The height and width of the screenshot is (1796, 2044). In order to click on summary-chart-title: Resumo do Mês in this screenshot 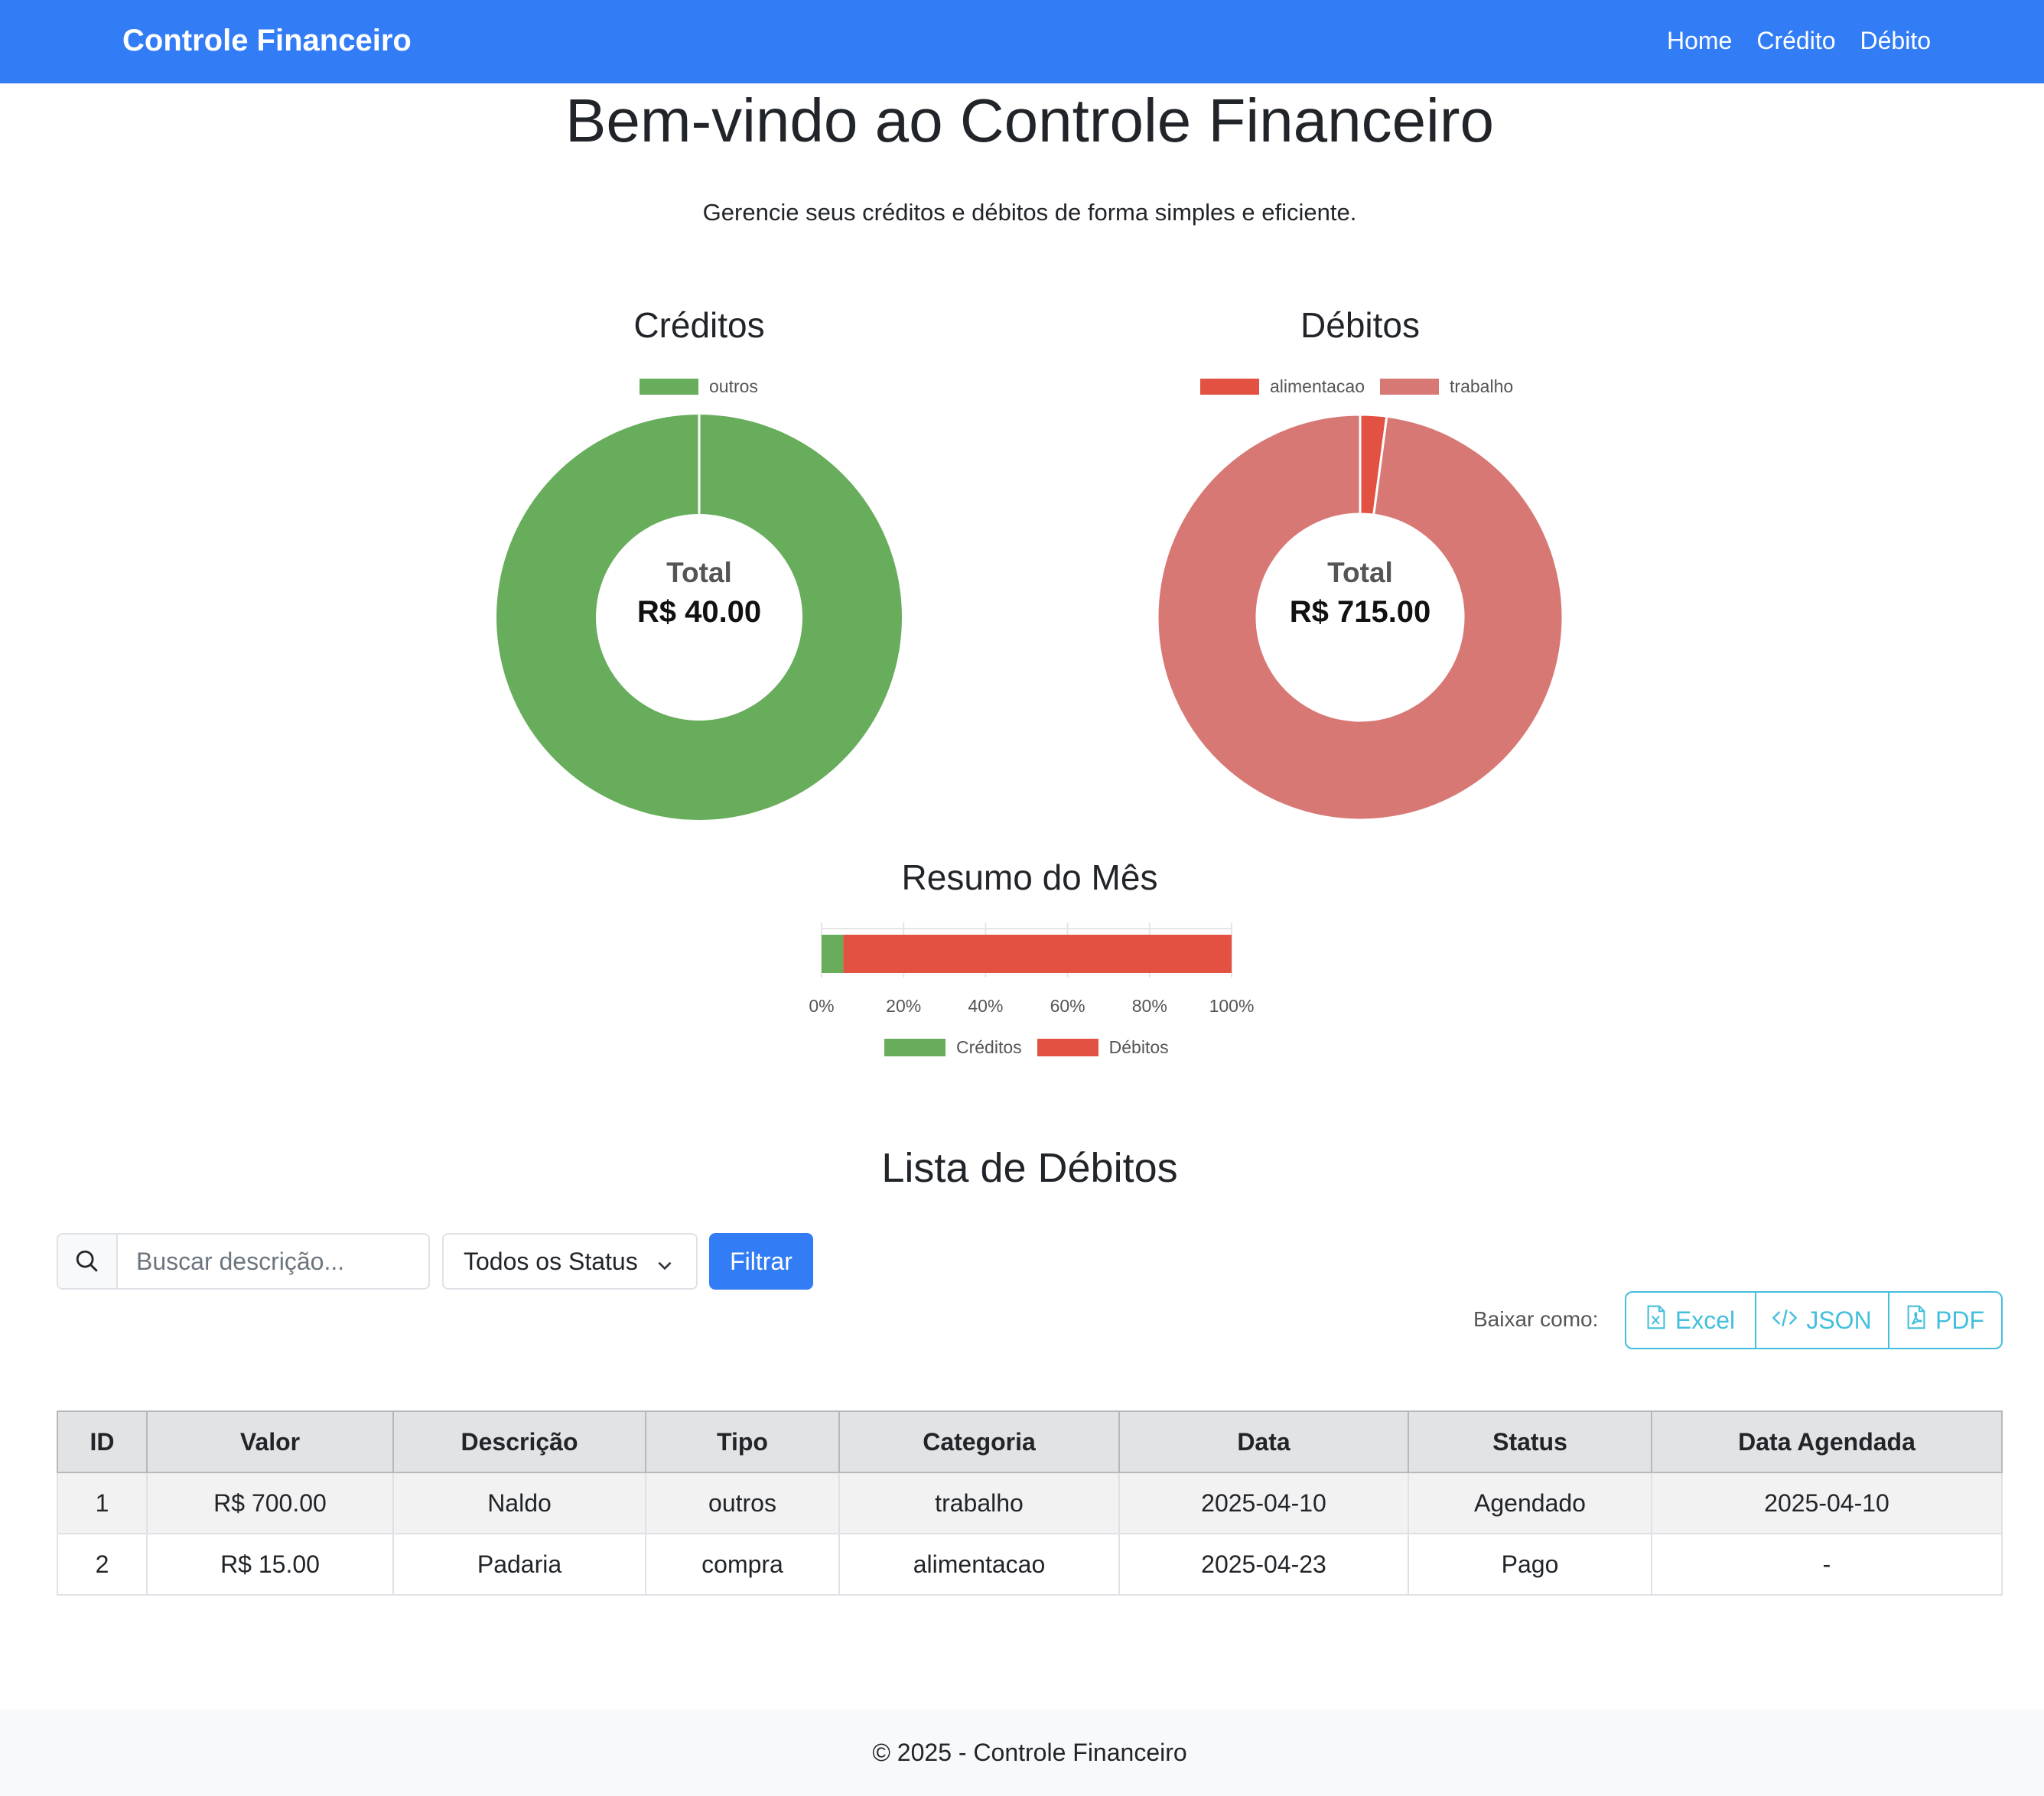, I will do `click(1029, 877)`.